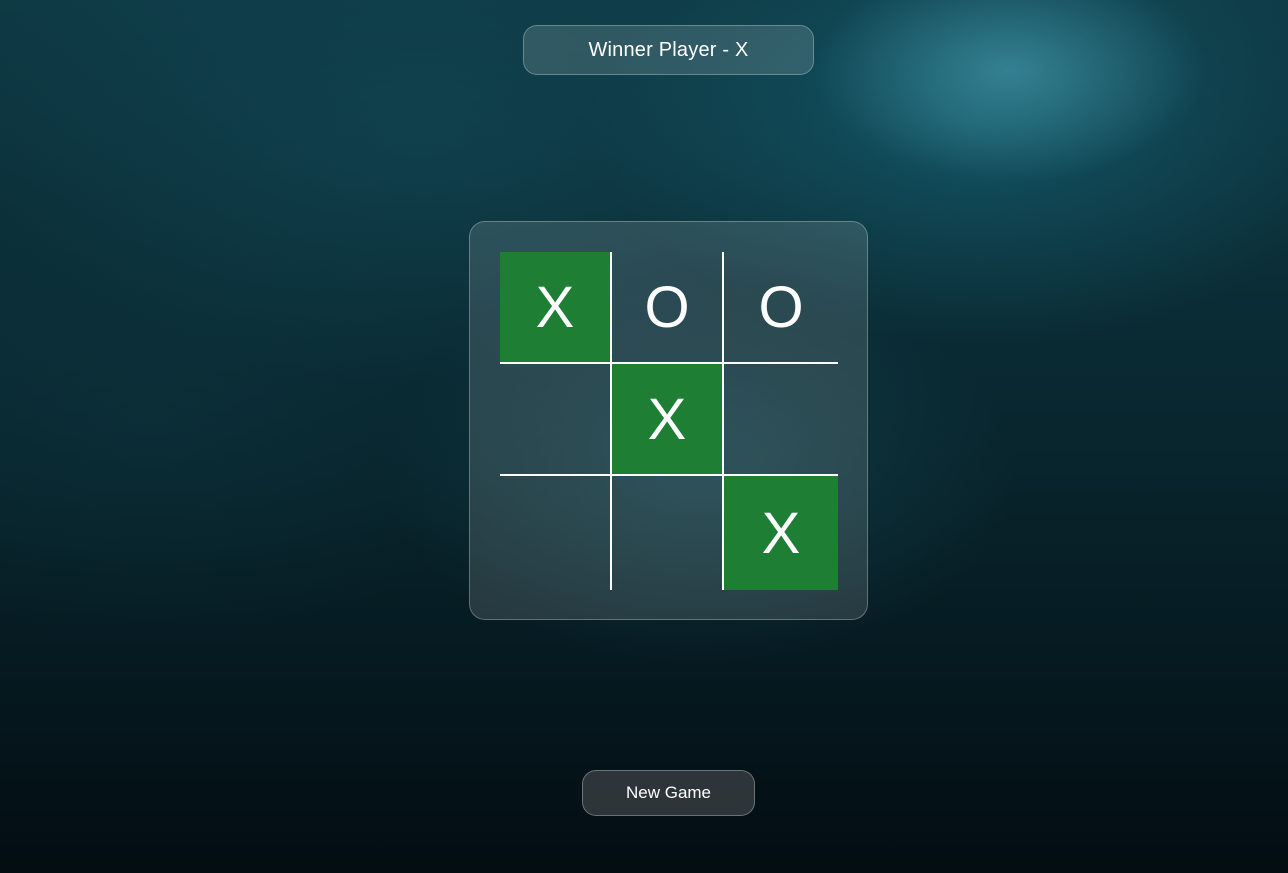 This screenshot has width=1288, height=873. I want to click on board-cell-1: O, so click(668, 308).